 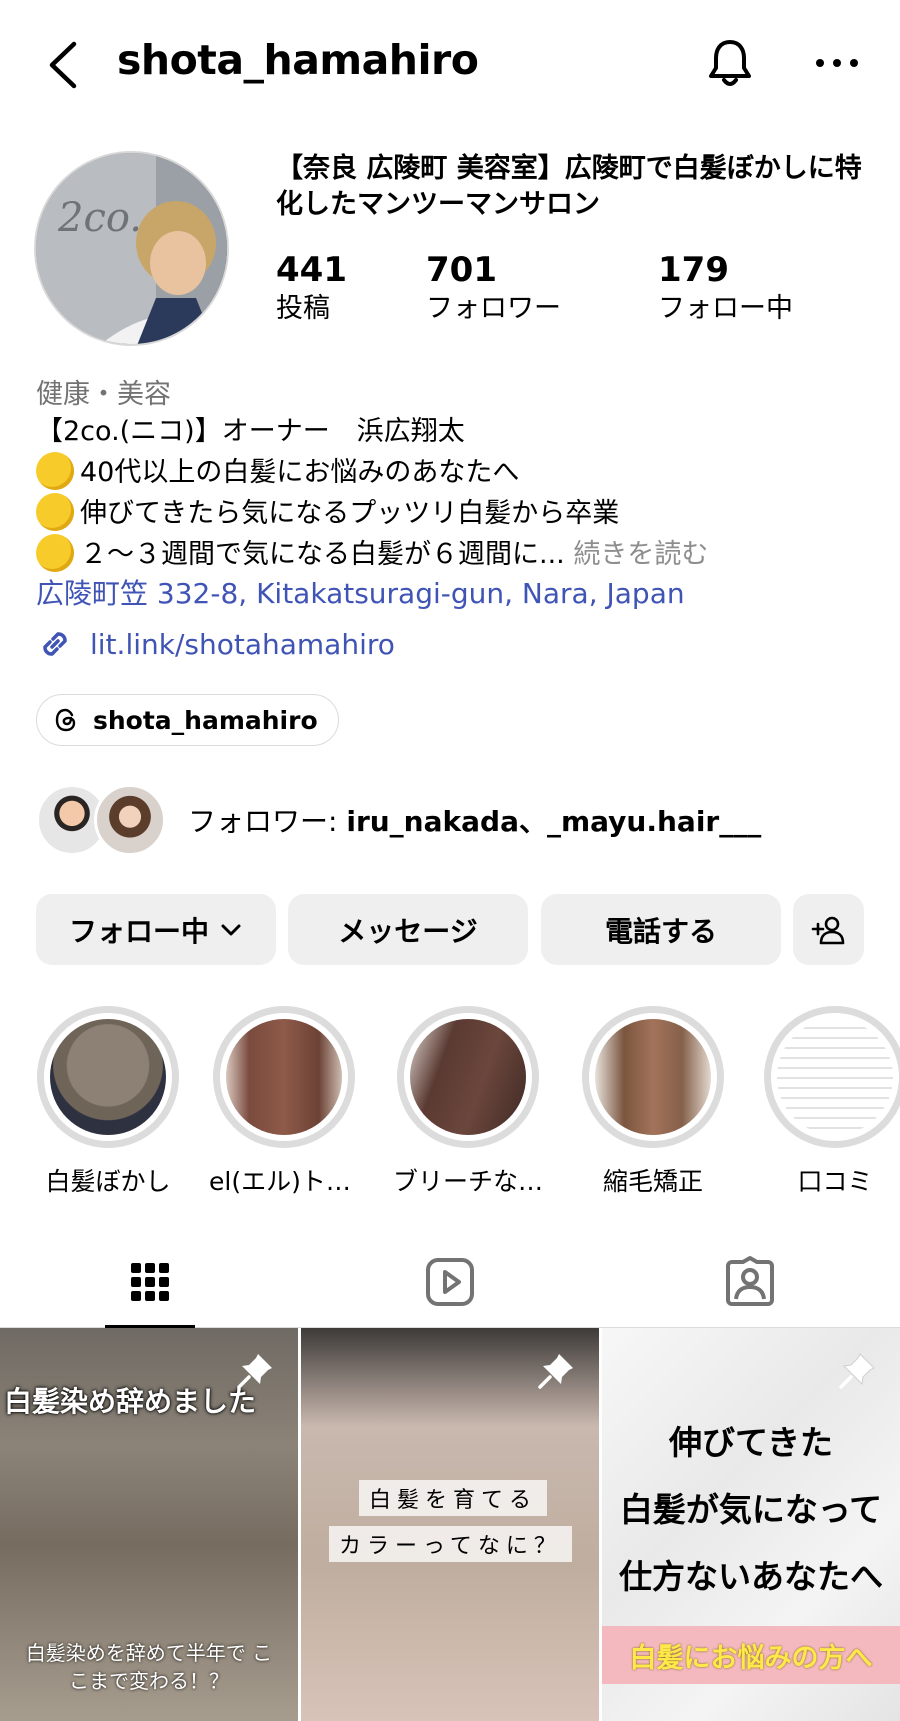 What do you see at coordinates (65, 720) in the screenshot?
I see `threads-icon` at bounding box center [65, 720].